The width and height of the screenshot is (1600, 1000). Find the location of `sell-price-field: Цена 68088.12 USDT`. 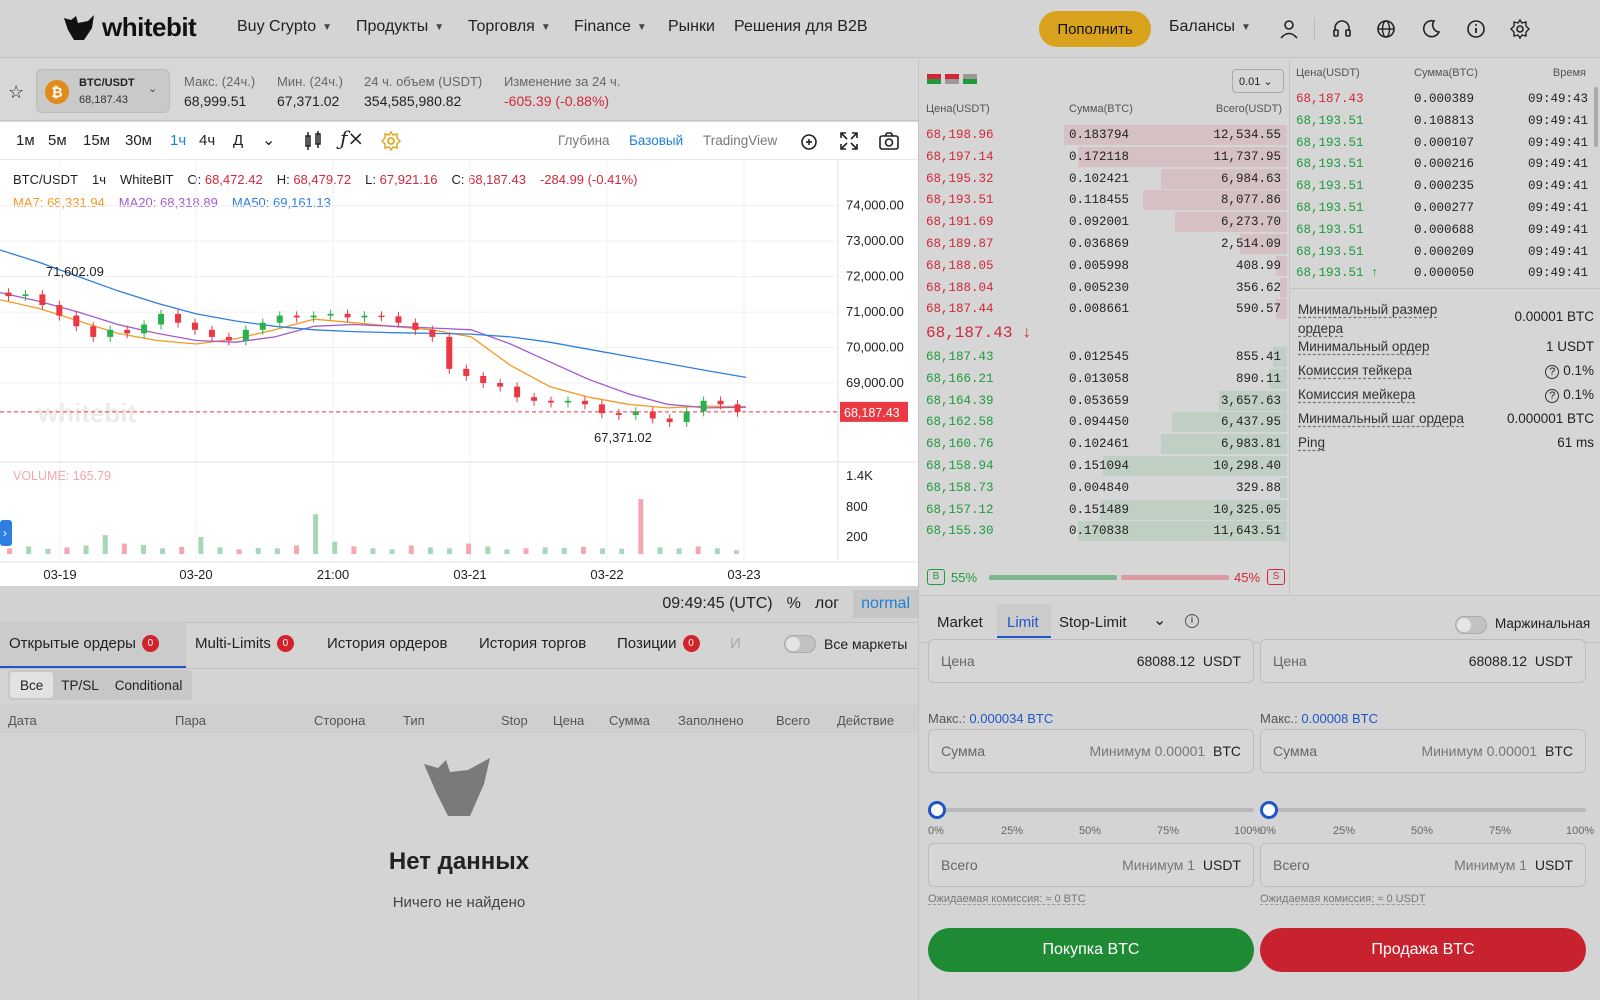

sell-price-field: Цена 68088.12 USDT is located at coordinates (1423, 661).